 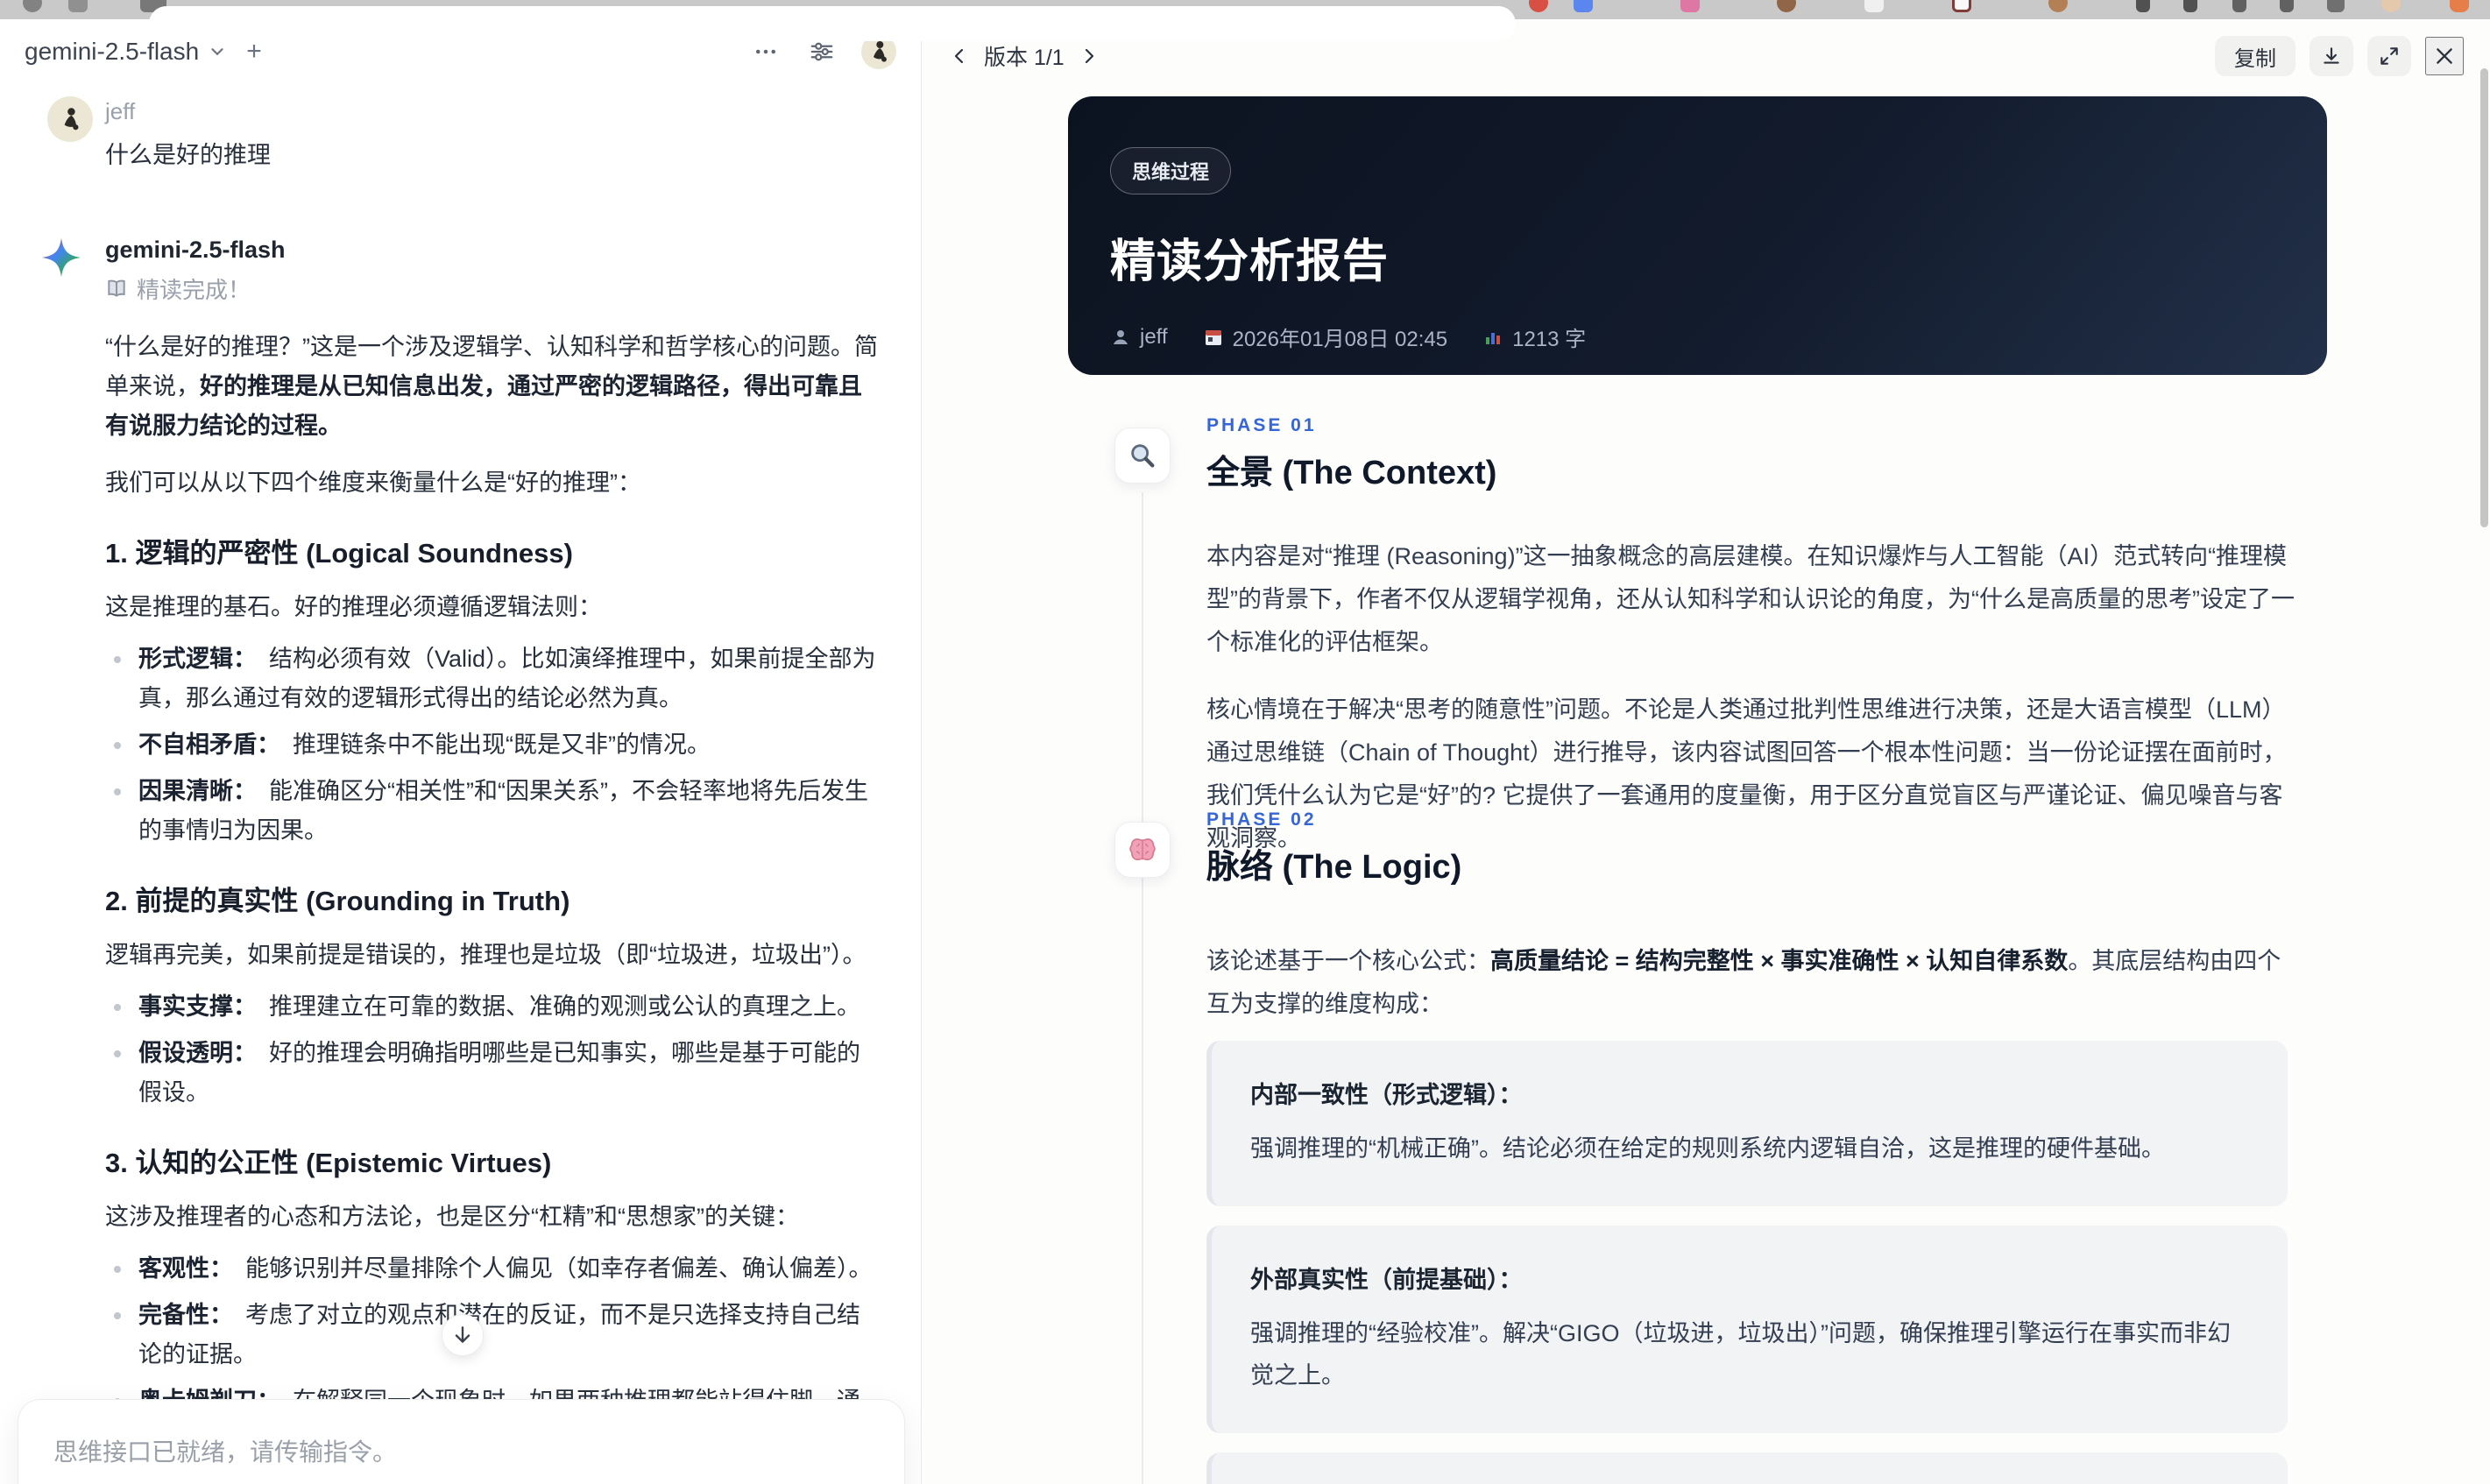 What do you see at coordinates (960, 56) in the screenshot?
I see `version-prev-button` at bounding box center [960, 56].